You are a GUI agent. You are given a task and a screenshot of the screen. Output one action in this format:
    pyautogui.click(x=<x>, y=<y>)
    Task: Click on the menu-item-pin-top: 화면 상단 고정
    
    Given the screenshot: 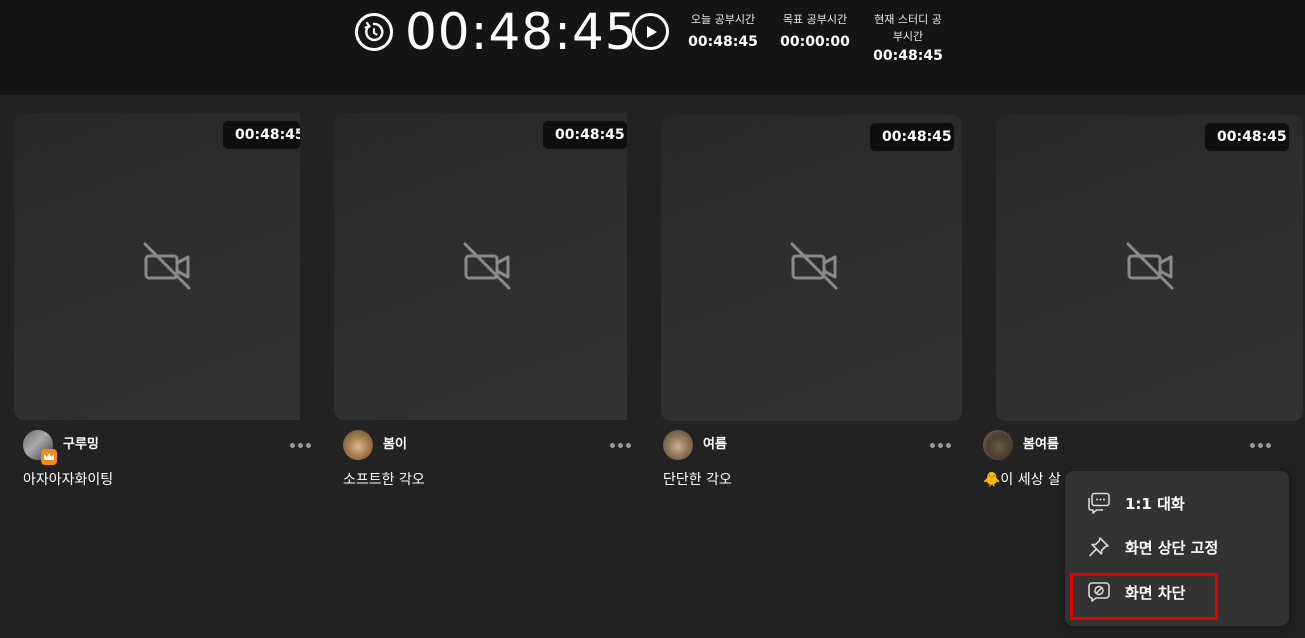 What is the action you would take?
    pyautogui.click(x=1152, y=547)
    